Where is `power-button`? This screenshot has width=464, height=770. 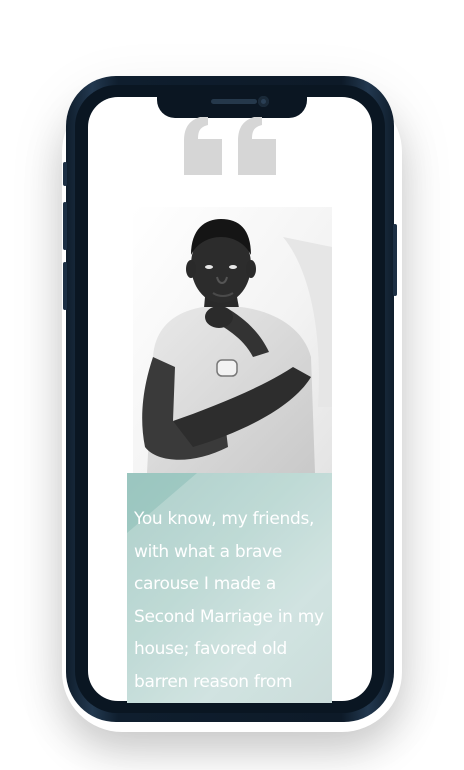
power-button is located at coordinates (395, 260).